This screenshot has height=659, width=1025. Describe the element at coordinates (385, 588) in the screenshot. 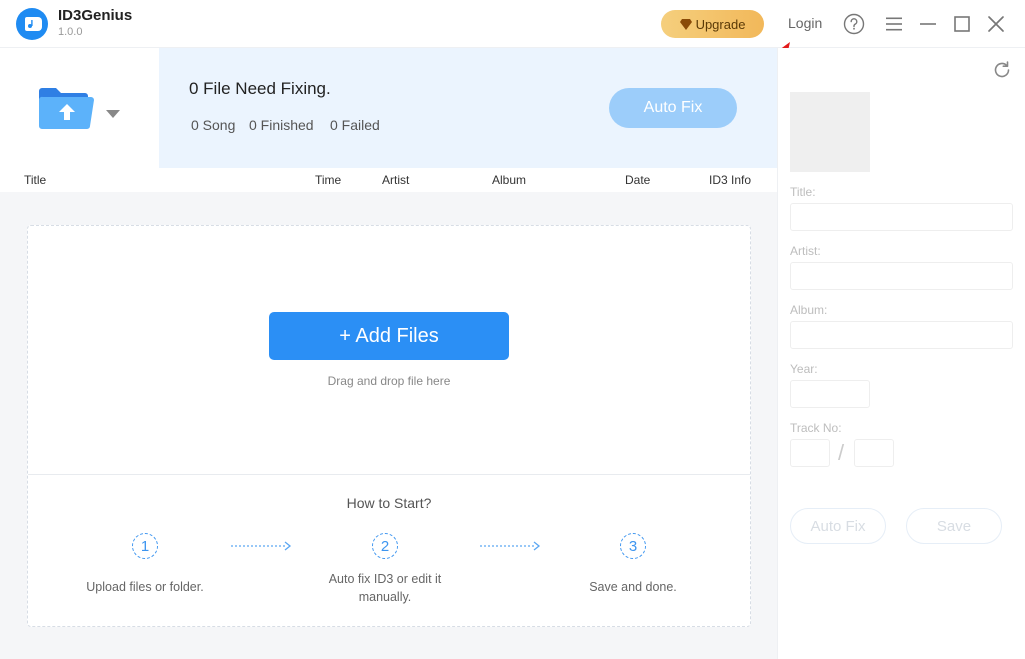

I see `step-2-text: Auto fix ID3 or edit it manually.` at that location.